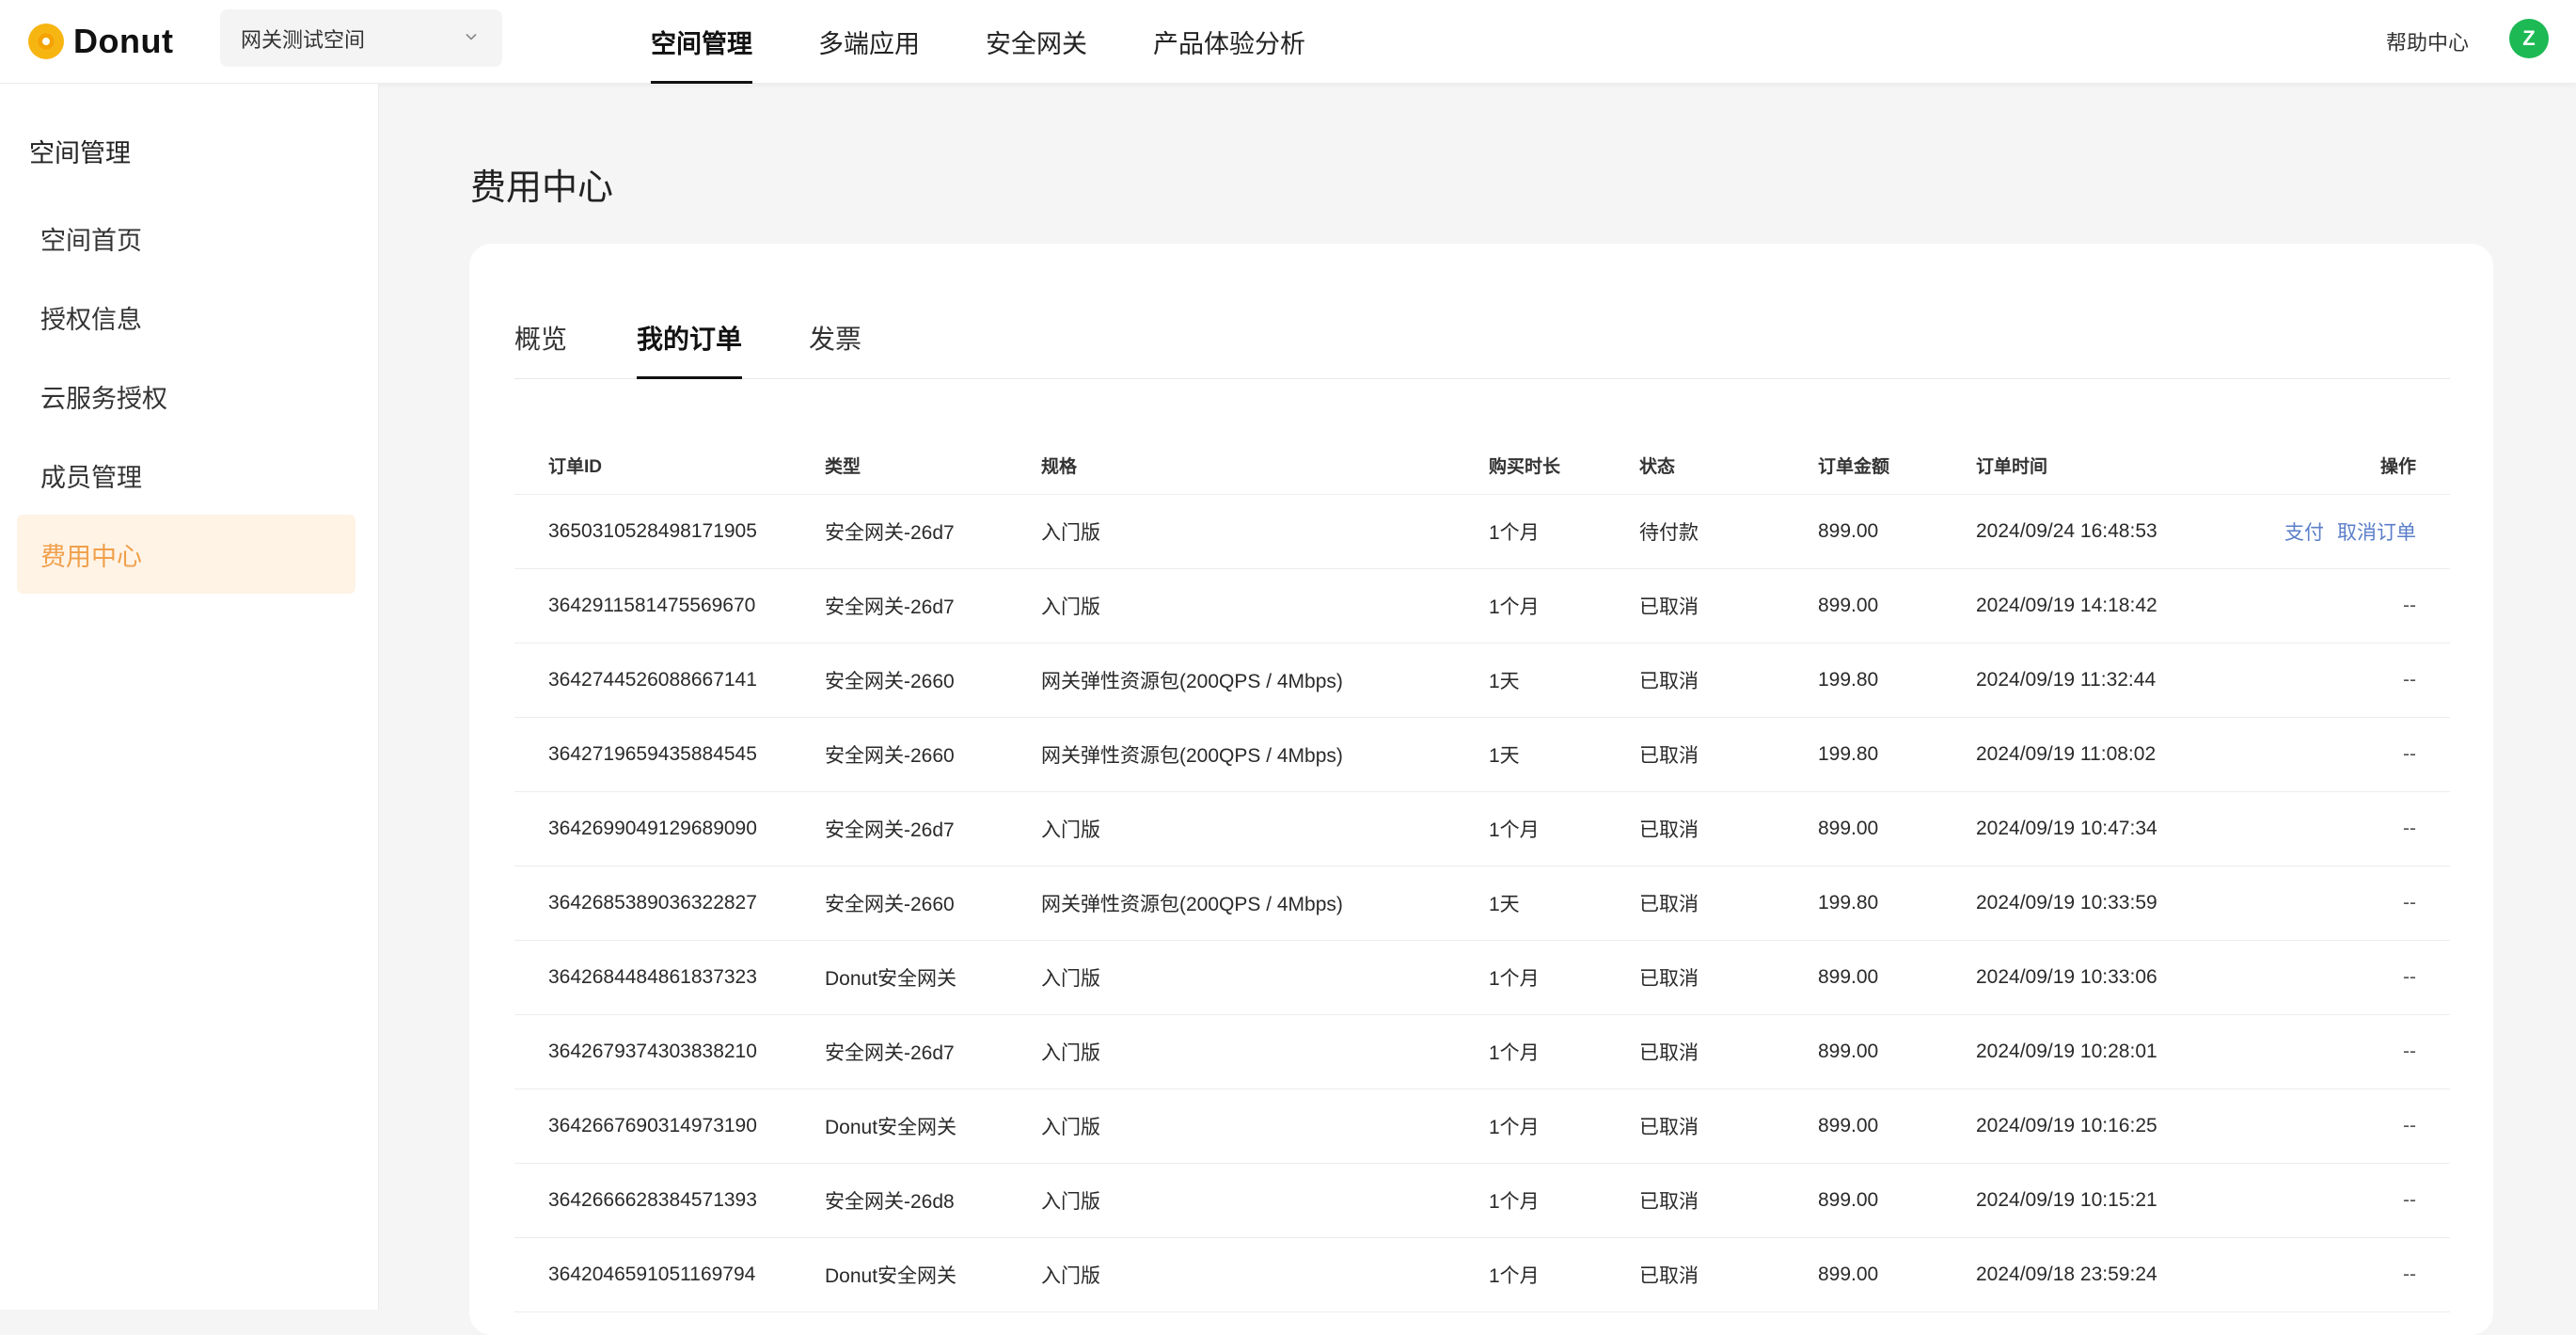 The width and height of the screenshot is (2576, 1335). Describe the element at coordinates (1265, 466) in the screenshot. I see `column-header: 规格` at that location.